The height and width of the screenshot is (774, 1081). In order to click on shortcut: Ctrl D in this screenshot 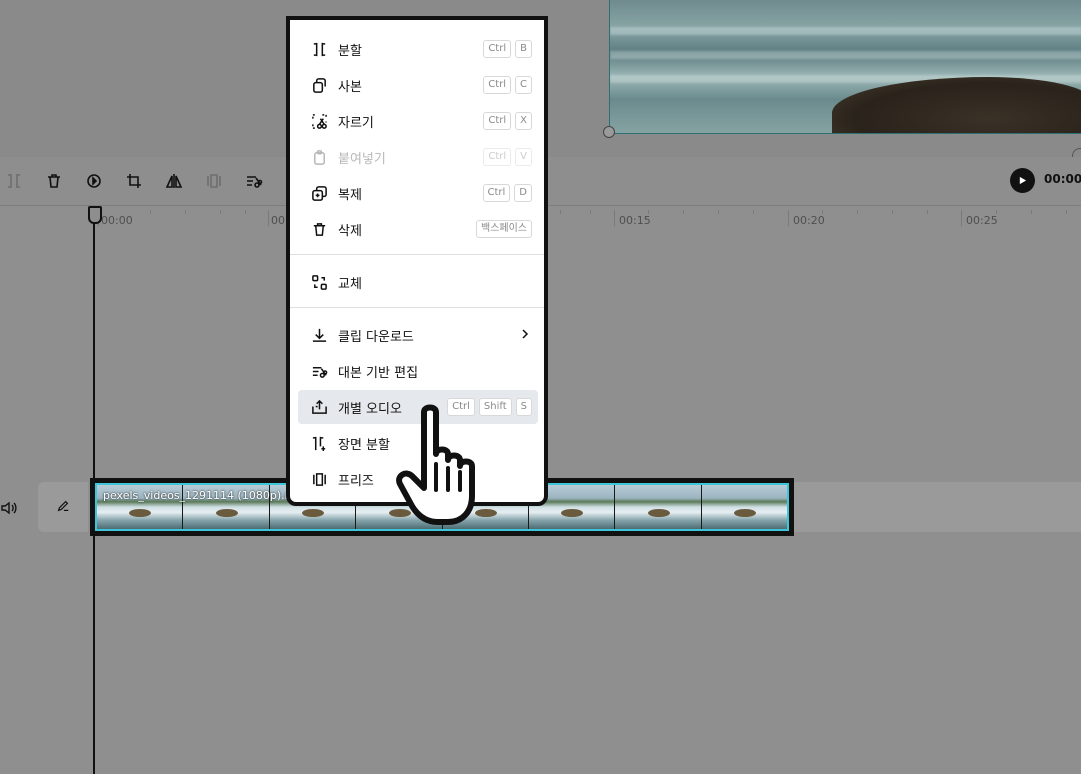, I will do `click(507, 193)`.